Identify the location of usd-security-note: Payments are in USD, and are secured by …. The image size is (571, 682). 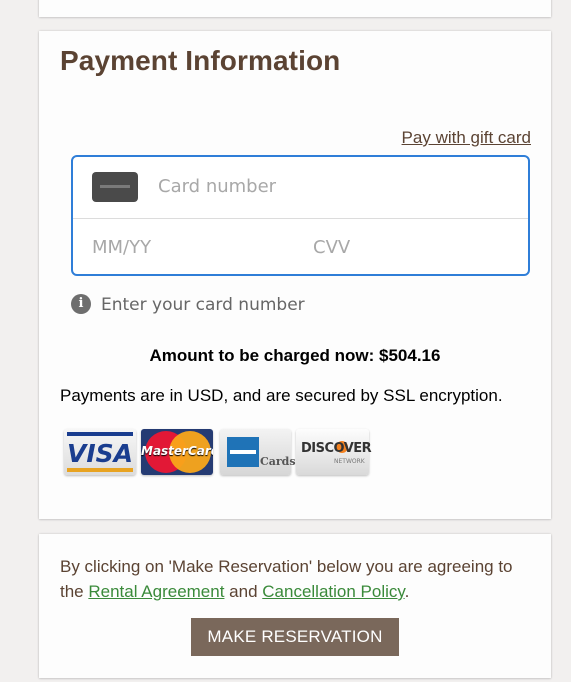
(281, 395).